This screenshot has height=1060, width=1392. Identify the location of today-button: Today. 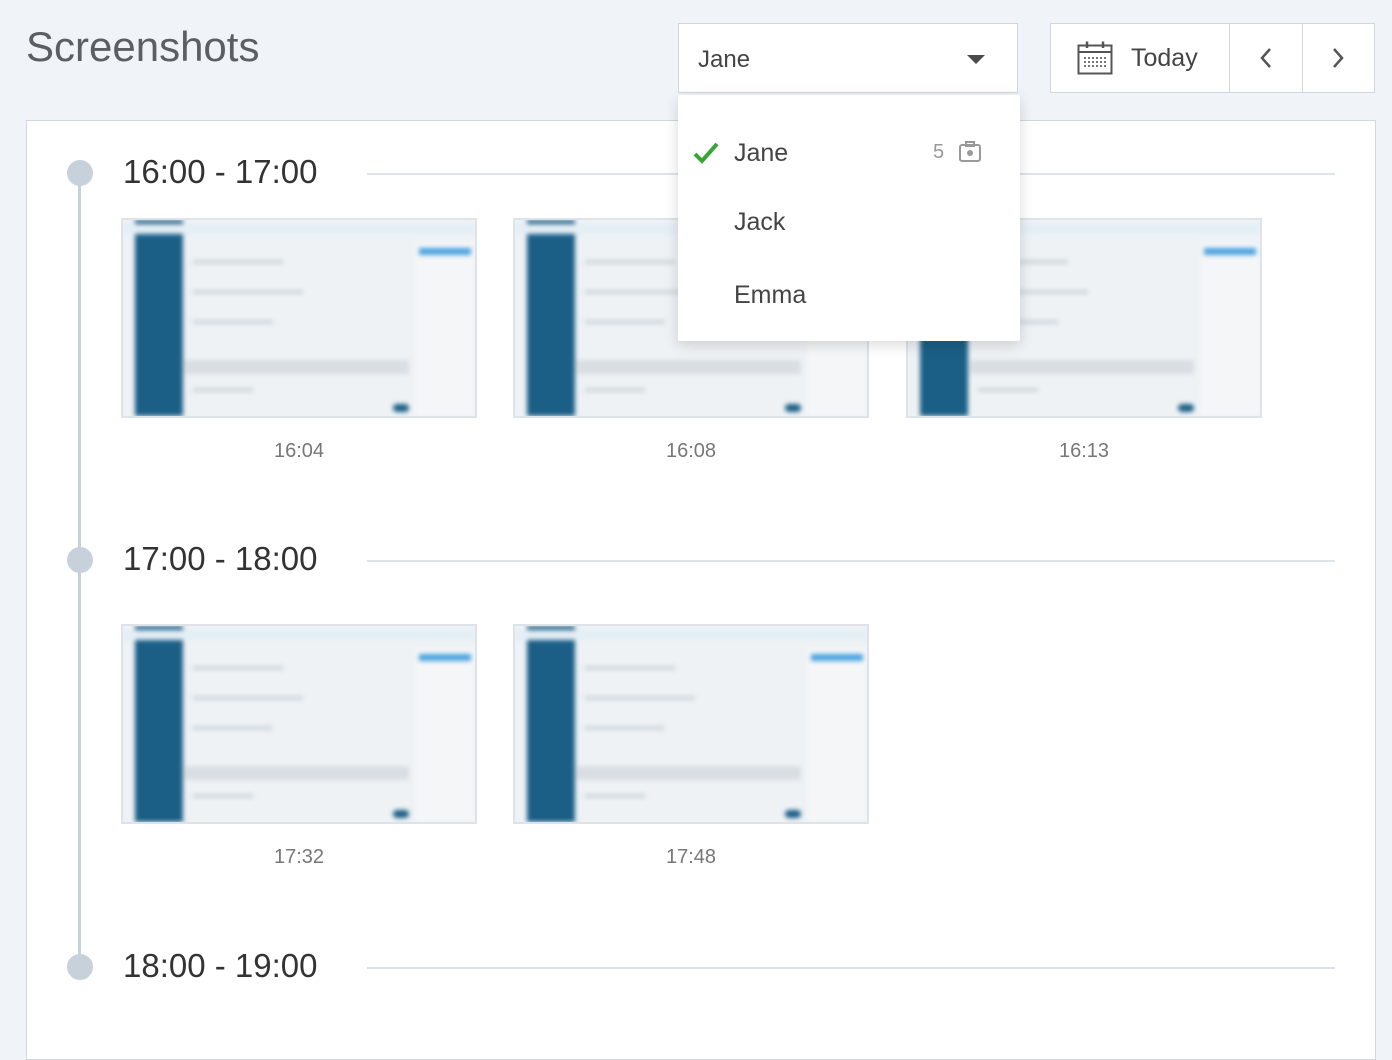
(1141, 58).